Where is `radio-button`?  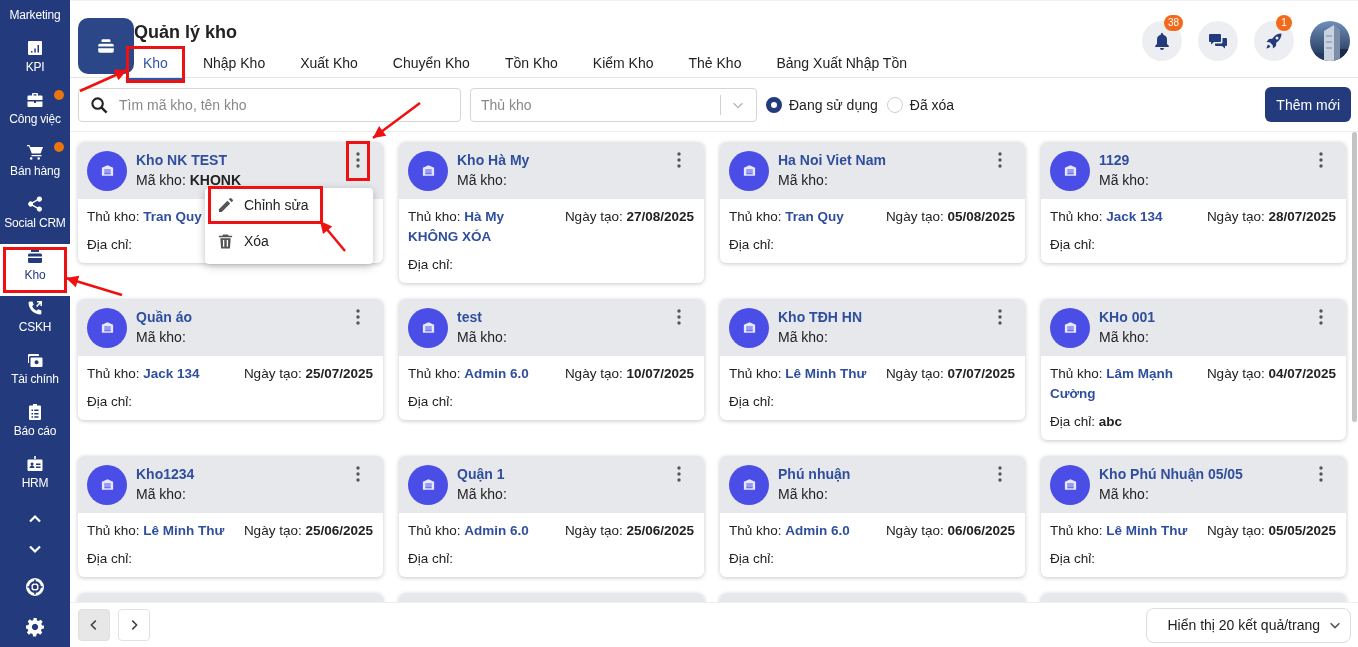
radio-button is located at coordinates (774, 104).